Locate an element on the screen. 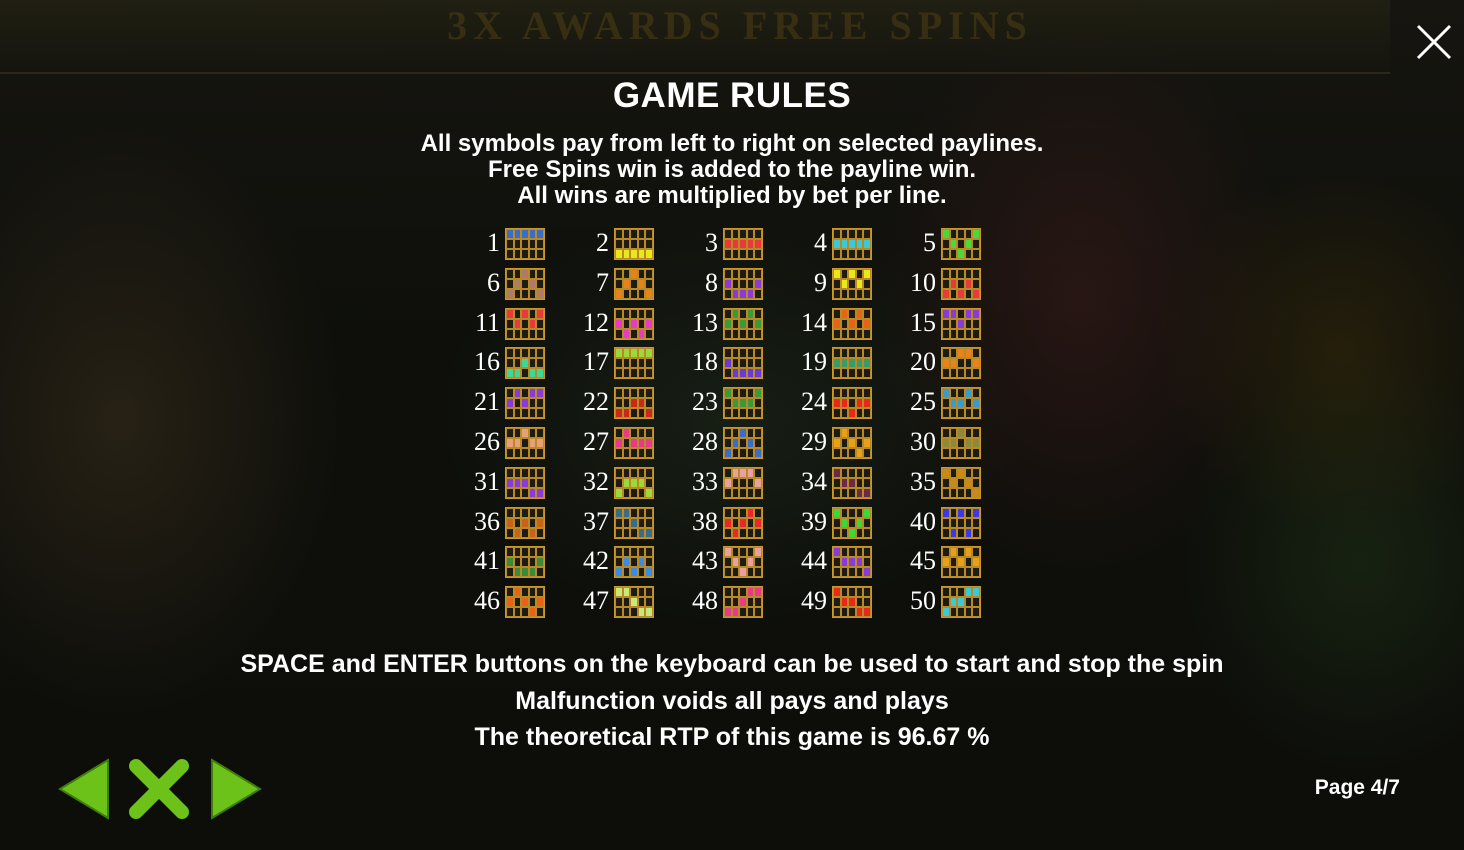 The height and width of the screenshot is (850, 1464). payline-number: 43 is located at coordinates (705, 561).